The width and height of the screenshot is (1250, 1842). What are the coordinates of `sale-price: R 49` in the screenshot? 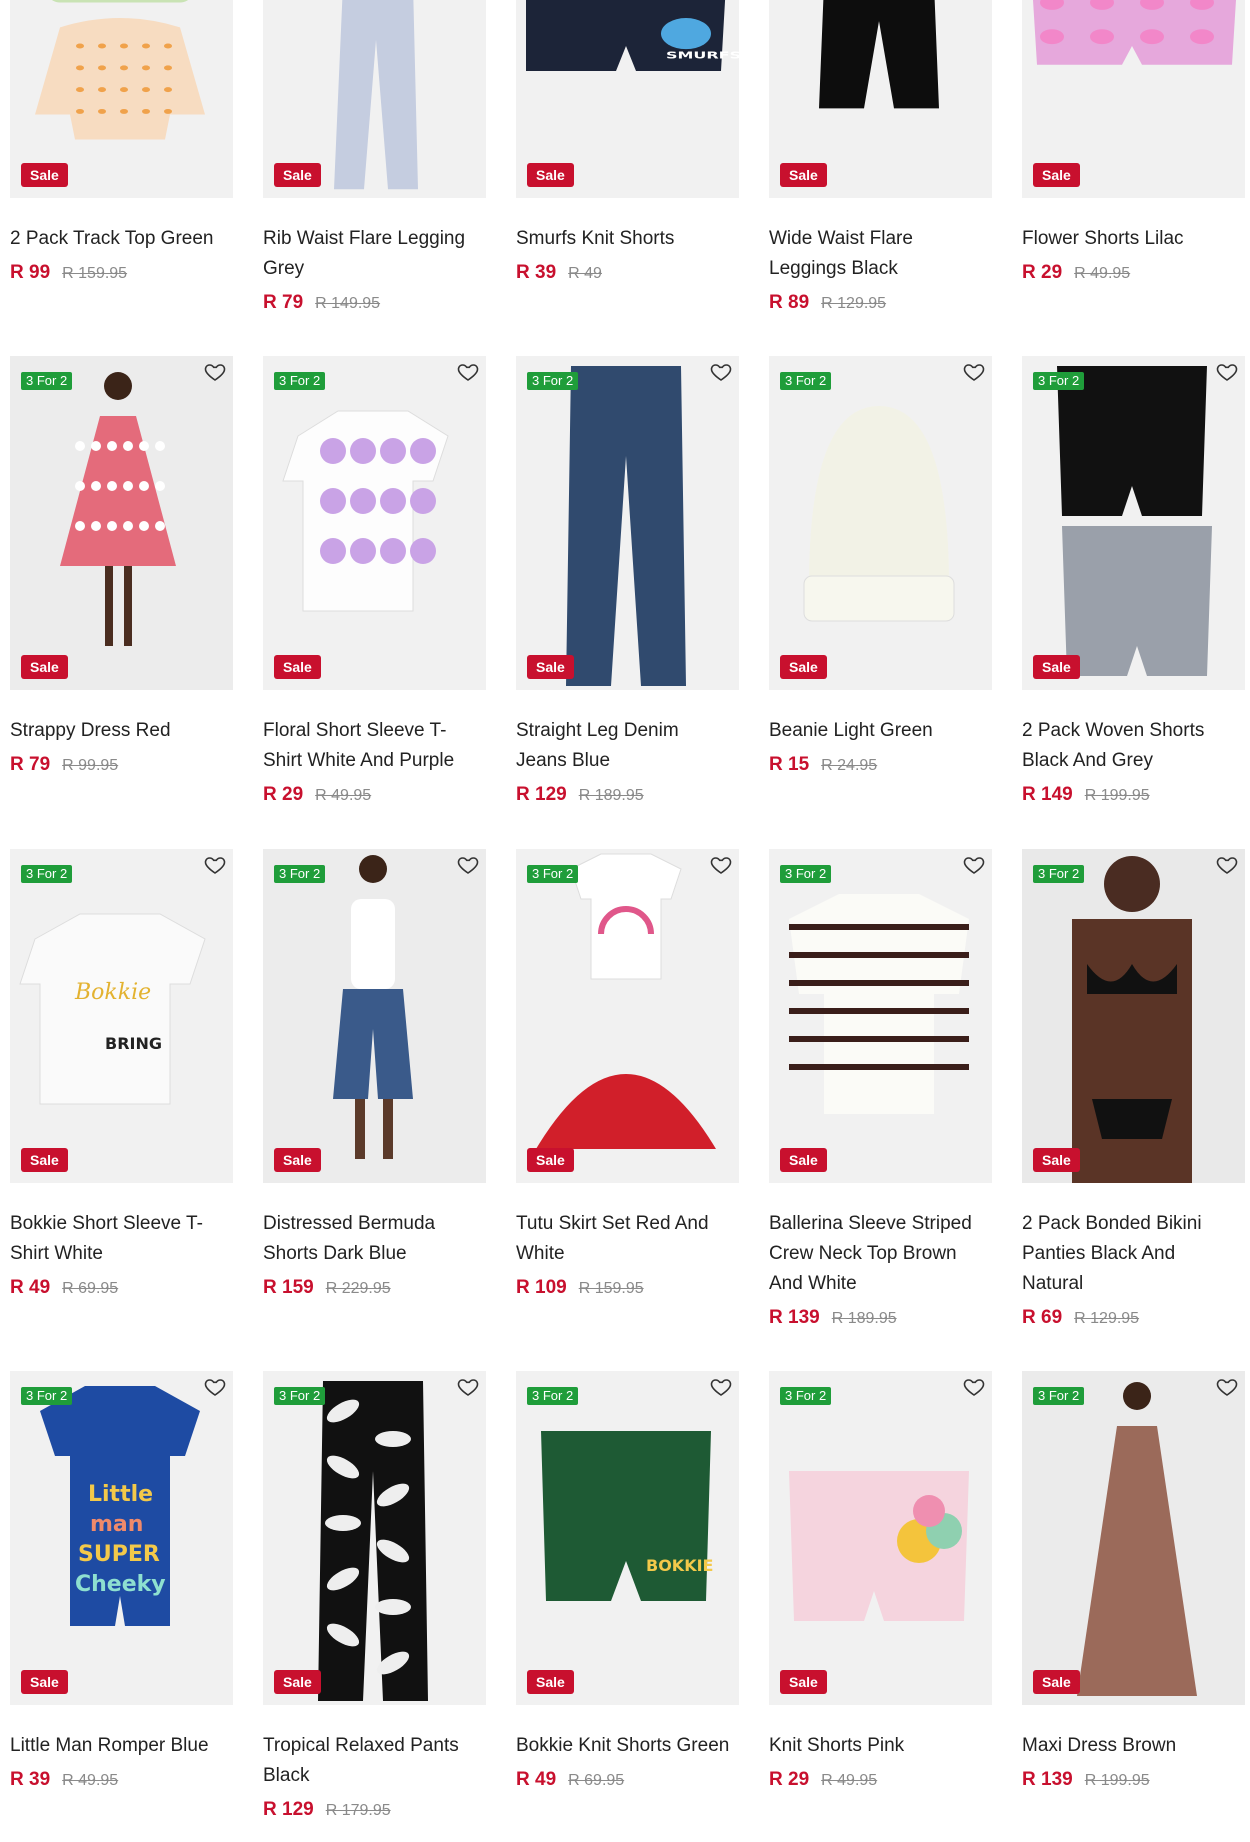 It's located at (30, 1287).